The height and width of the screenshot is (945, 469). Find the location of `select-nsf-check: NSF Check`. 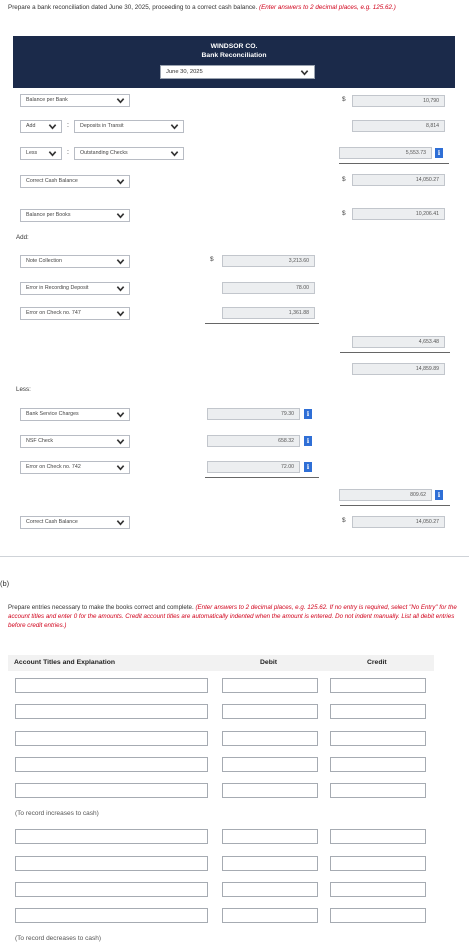

select-nsf-check: NSF Check is located at coordinates (75, 441).